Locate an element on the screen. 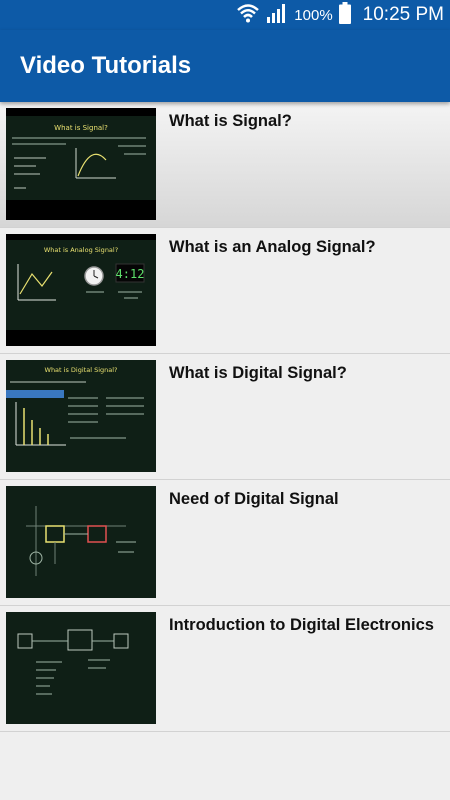 This screenshot has width=450, height=800. thumb-heading: What is Analog Signal? is located at coordinates (81, 250).